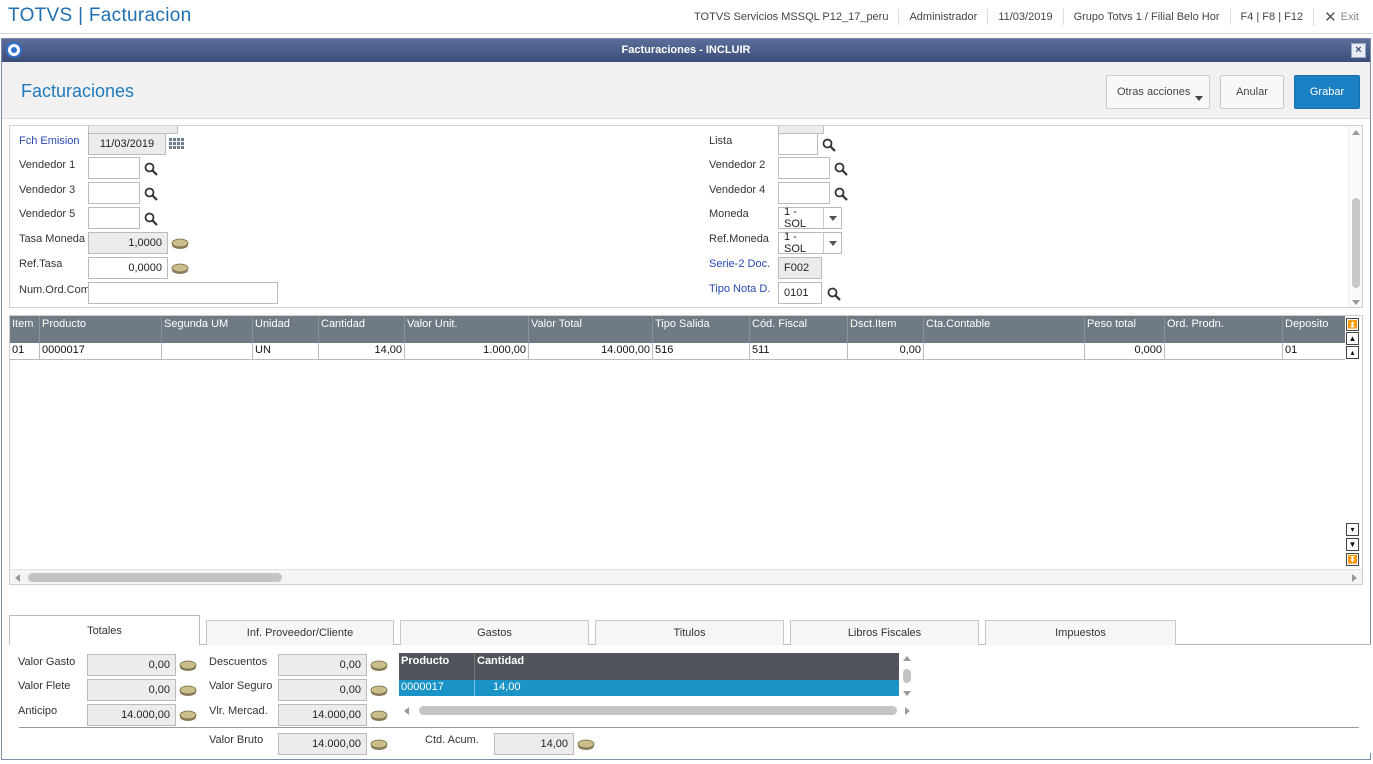 The height and width of the screenshot is (764, 1373). What do you see at coordinates (1125, 329) in the screenshot?
I see `col-peso-total: Peso total` at bounding box center [1125, 329].